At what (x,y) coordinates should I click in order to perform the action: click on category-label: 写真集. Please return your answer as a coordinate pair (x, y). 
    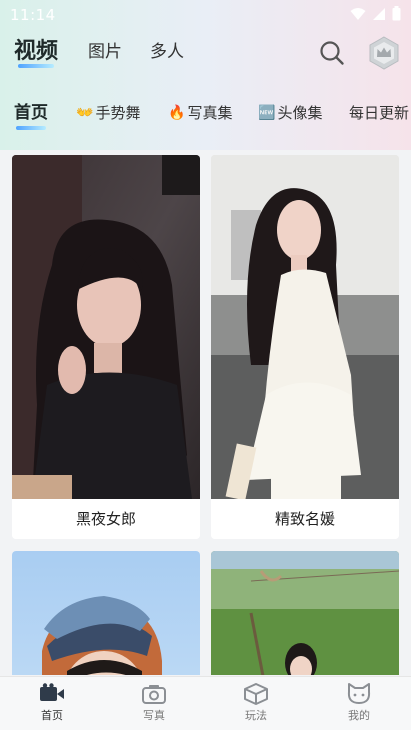
    Looking at the image, I should click on (210, 113).